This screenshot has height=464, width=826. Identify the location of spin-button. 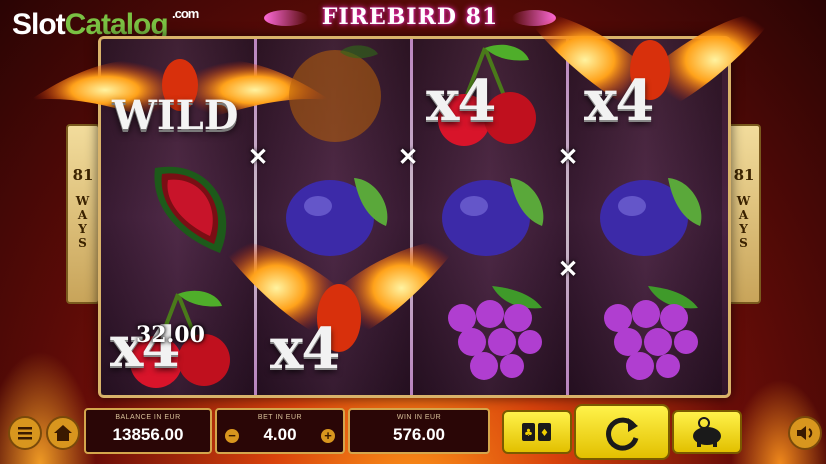
(622, 432).